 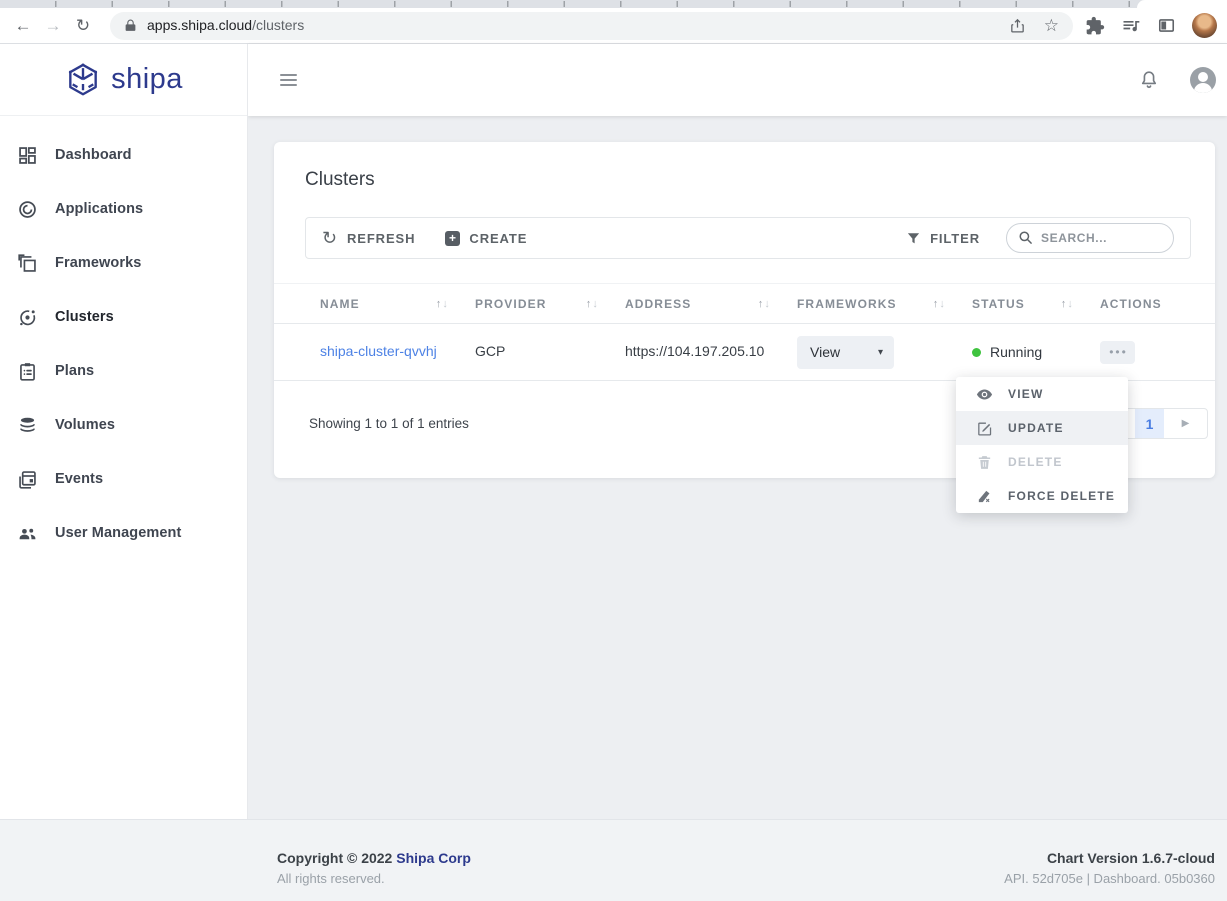 I want to click on current-page-button: 1, so click(x=1149, y=423).